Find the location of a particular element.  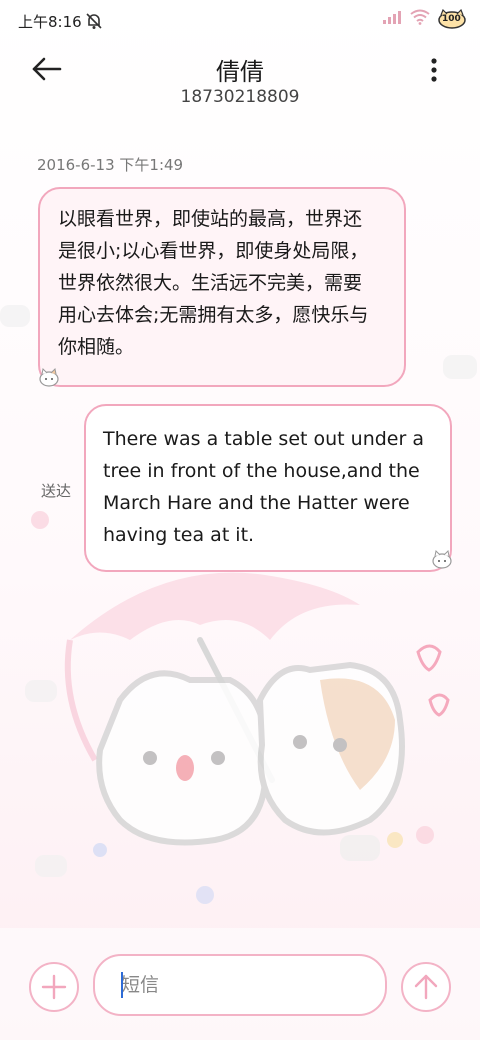

signal-icon is located at coordinates (392, 19).